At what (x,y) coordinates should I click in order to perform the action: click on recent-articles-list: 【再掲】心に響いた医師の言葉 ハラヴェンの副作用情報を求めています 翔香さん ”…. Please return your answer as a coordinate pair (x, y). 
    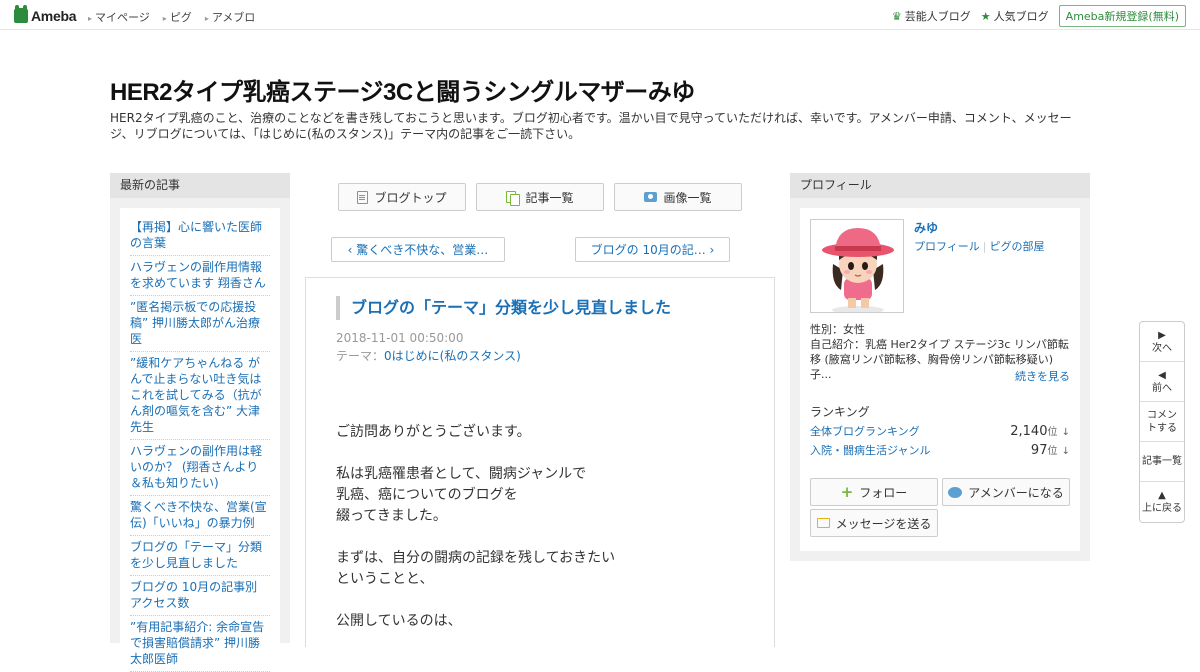
    Looking at the image, I should click on (200, 440).